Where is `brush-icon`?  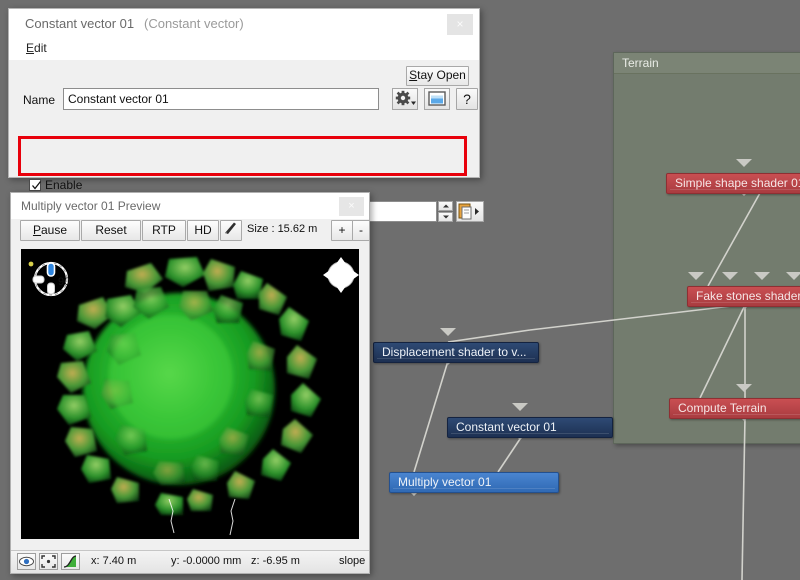 brush-icon is located at coordinates (230, 228).